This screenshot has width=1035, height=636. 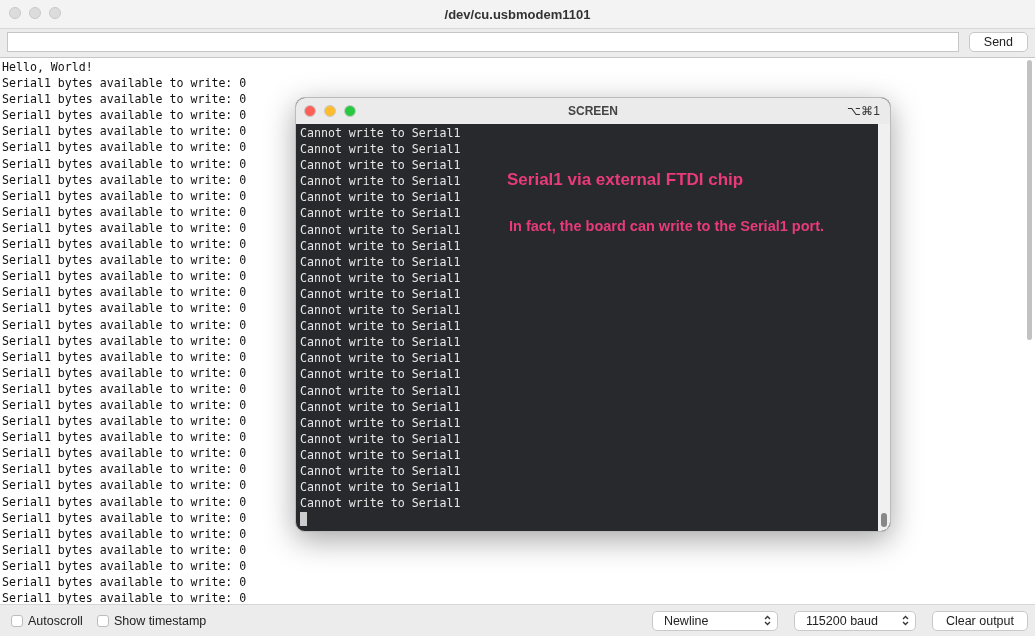 I want to click on minimize-icon, so click(x=330, y=111).